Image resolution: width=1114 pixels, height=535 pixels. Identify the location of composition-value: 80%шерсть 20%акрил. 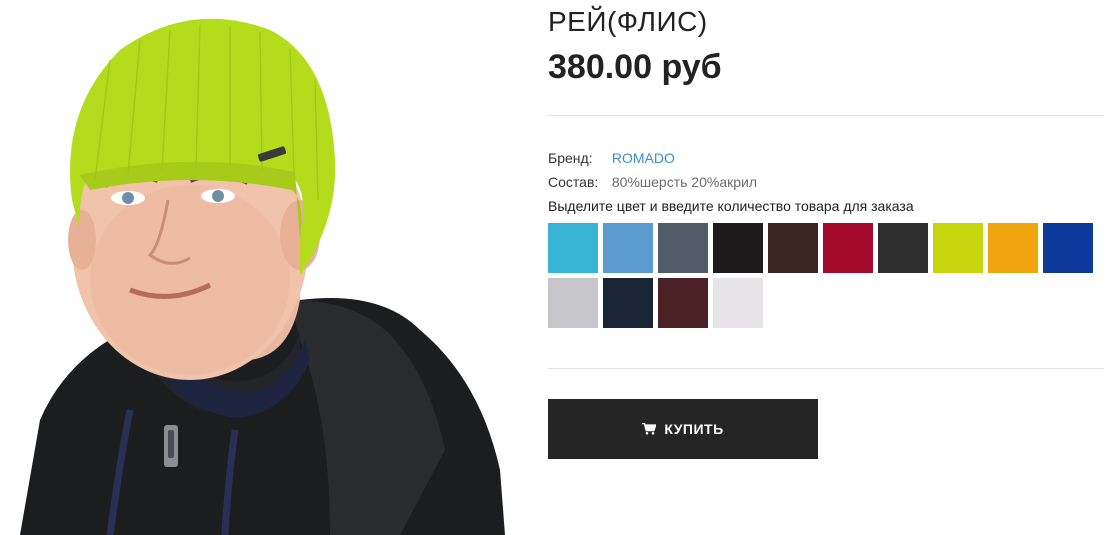
(684, 182).